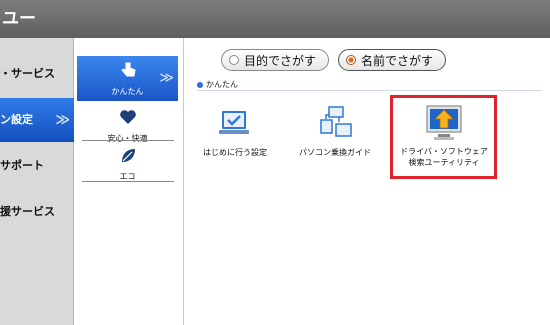 Image resolution: width=550 pixels, height=325 pixels. Describe the element at coordinates (397, 61) in the screenshot. I see `radio-label: 名前でさがす` at that location.